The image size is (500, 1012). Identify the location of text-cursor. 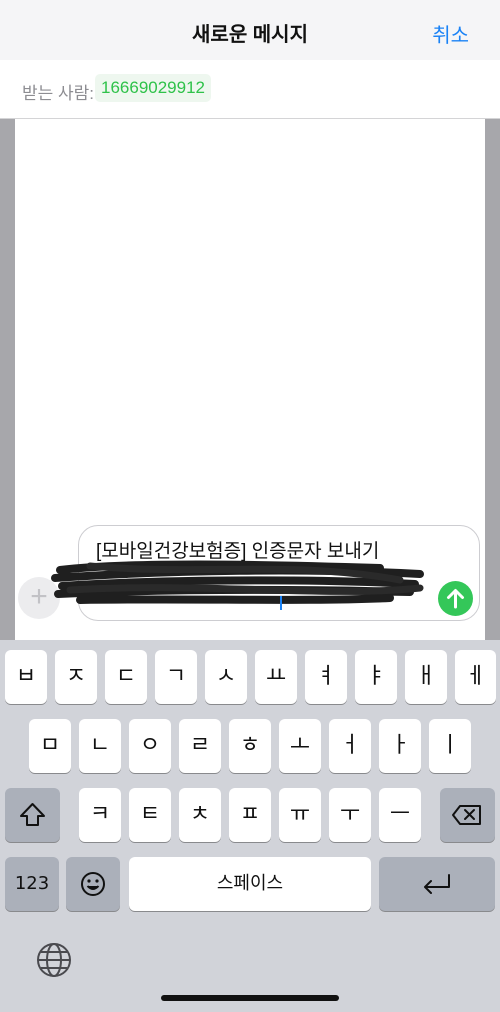
(281, 603).